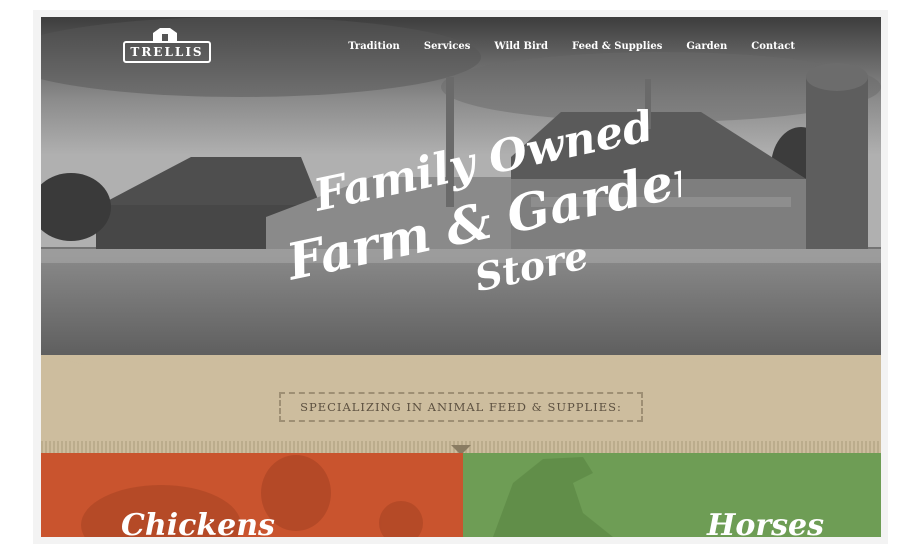 The width and height of the screenshot is (907, 548). I want to click on torn-edge, so click(461, 368).